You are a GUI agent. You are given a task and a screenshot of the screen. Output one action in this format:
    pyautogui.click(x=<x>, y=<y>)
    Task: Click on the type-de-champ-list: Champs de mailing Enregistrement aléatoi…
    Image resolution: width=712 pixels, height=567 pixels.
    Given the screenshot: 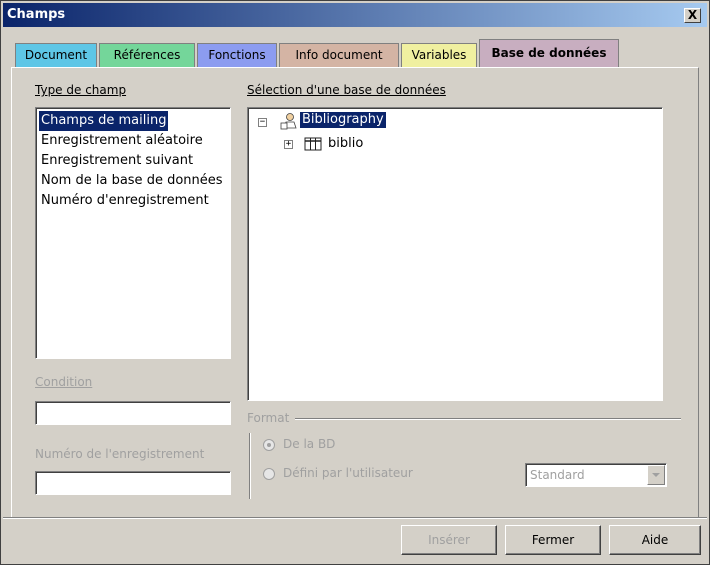 What is the action you would take?
    pyautogui.click(x=133, y=233)
    